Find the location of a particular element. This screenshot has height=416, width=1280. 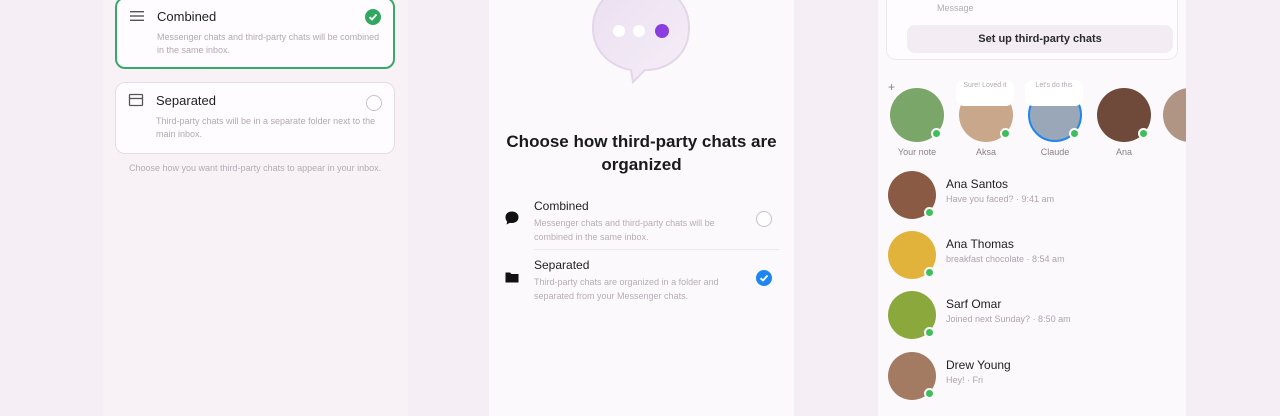

chat-preview: Have you faced? · 9:41 am is located at coordinates (1000, 199).